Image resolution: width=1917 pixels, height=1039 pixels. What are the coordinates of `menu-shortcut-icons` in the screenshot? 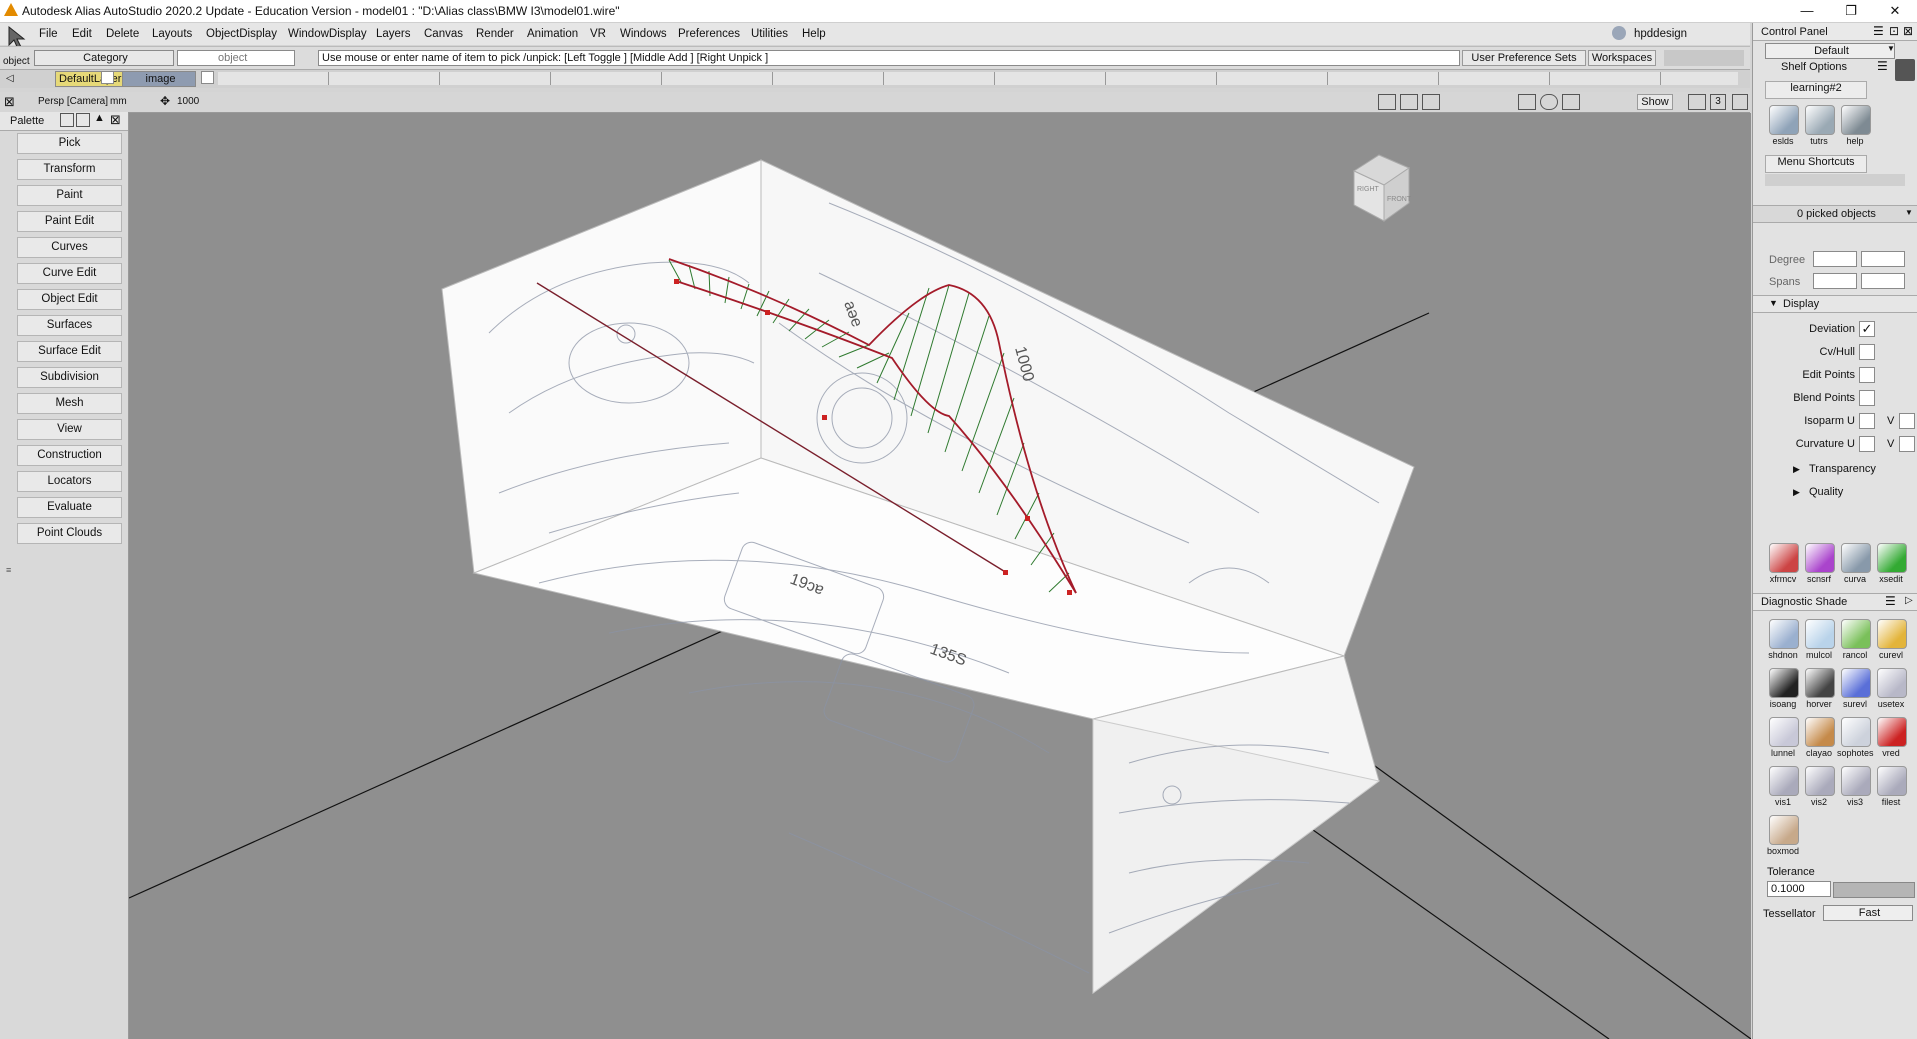 It's located at (1835, 180).